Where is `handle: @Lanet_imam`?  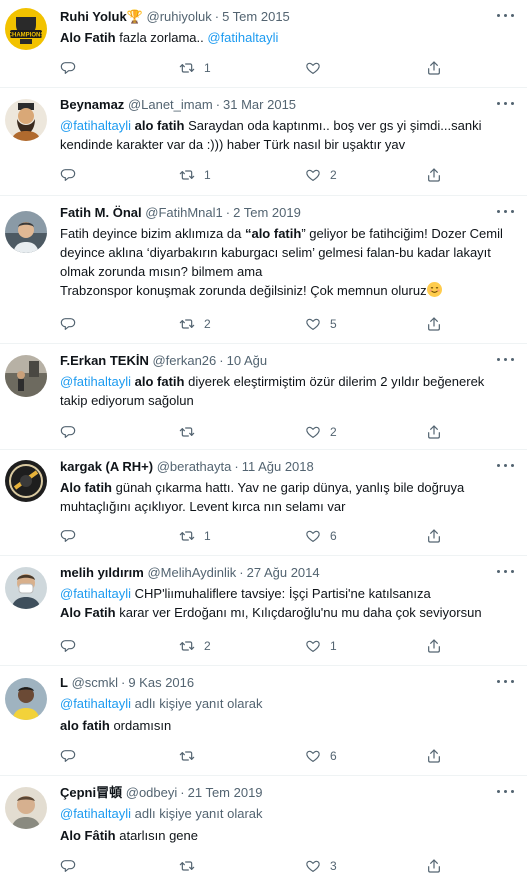
handle: @Lanet_imam is located at coordinates (170, 104).